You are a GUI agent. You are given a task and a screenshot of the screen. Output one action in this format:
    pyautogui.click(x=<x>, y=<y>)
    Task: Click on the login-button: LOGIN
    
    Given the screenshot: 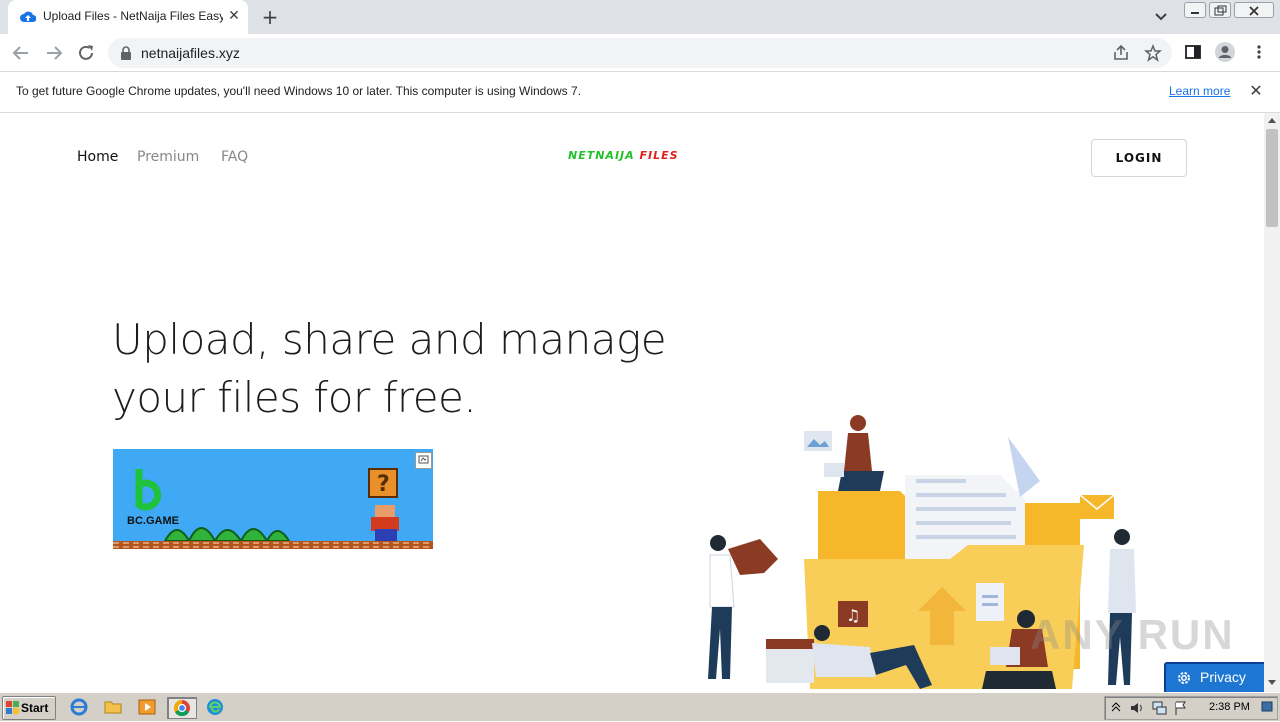 What is the action you would take?
    pyautogui.click(x=1139, y=158)
    